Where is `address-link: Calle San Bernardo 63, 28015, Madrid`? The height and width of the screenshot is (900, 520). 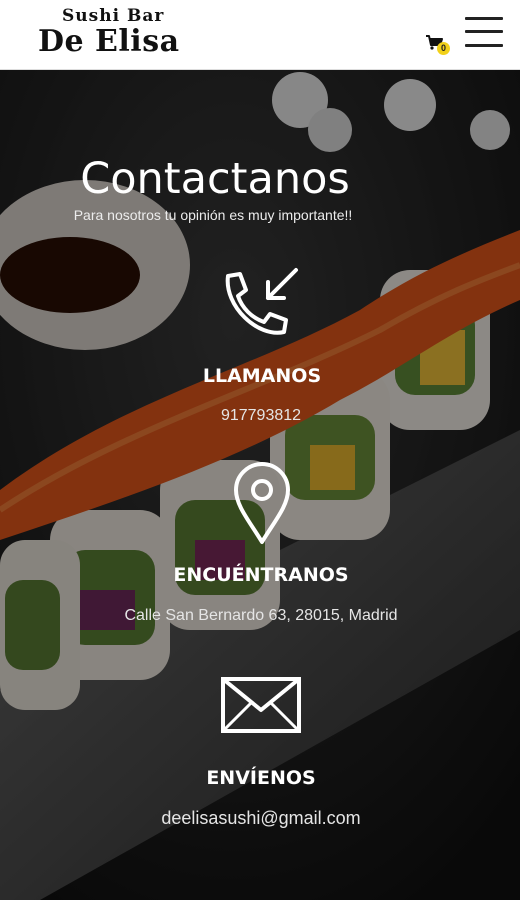
address-link: Calle San Bernardo 63, 28015, Madrid is located at coordinates (260, 616).